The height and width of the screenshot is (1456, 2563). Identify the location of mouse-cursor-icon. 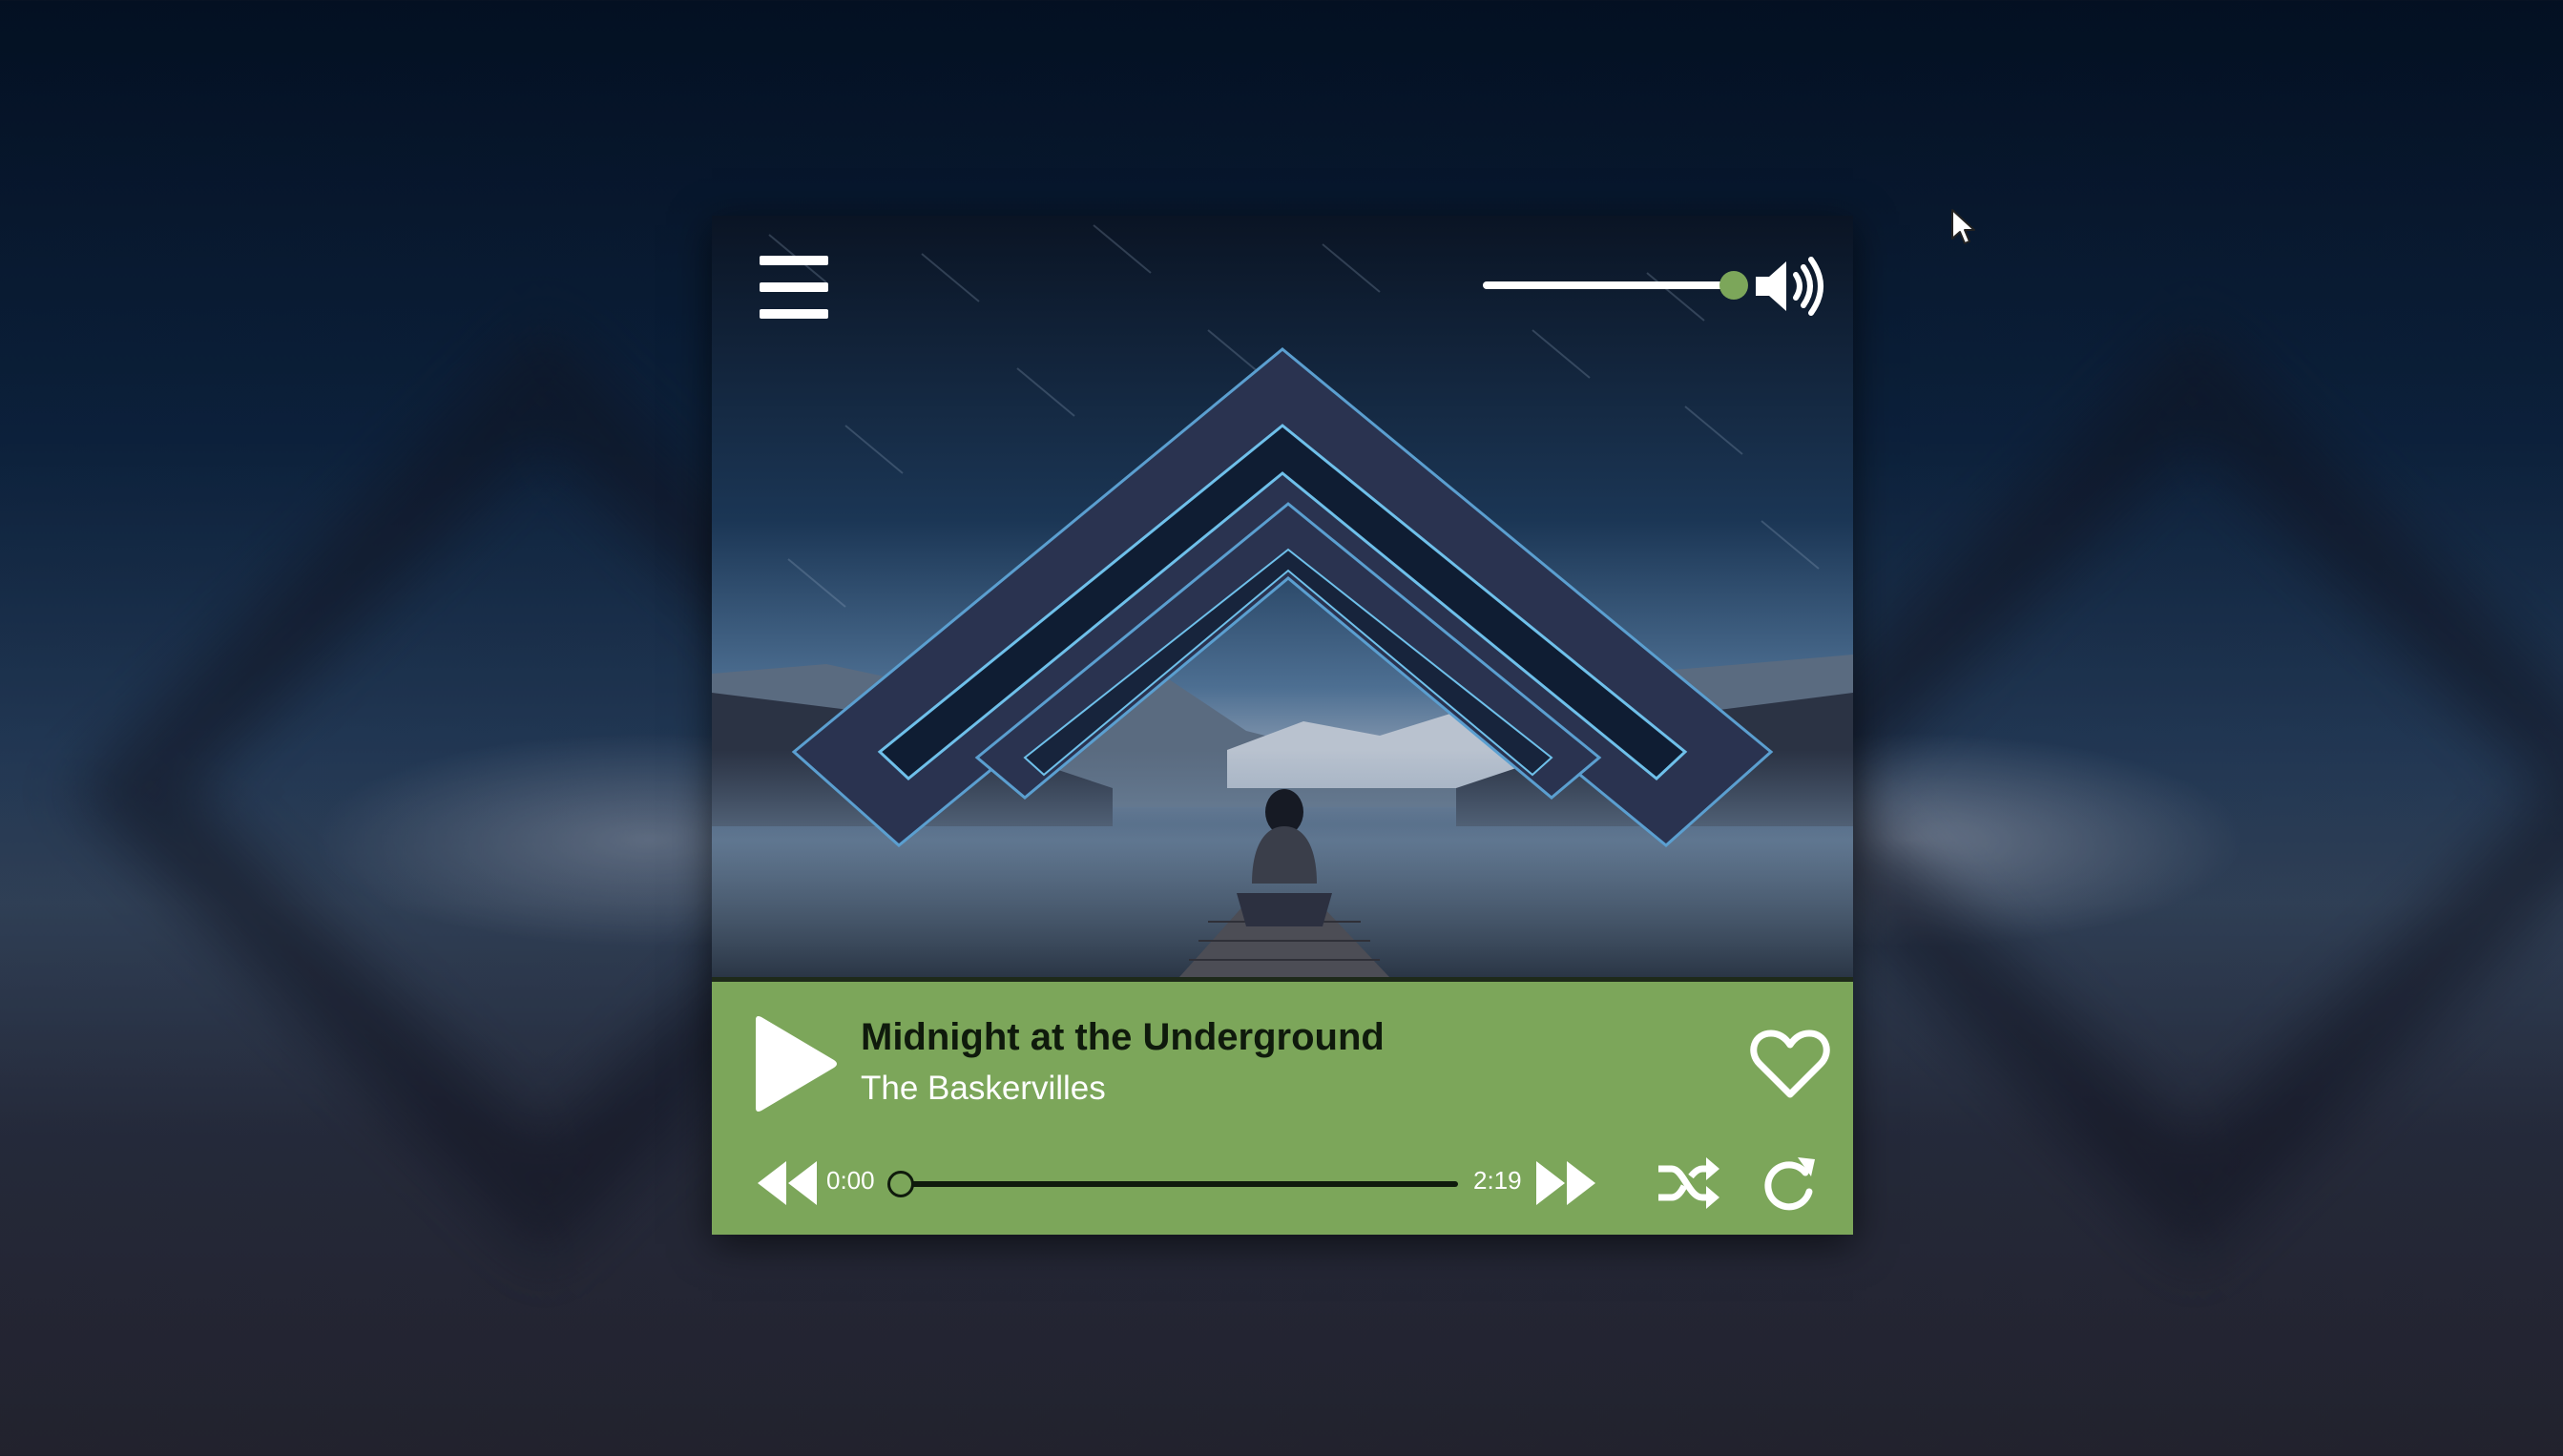
(1963, 227).